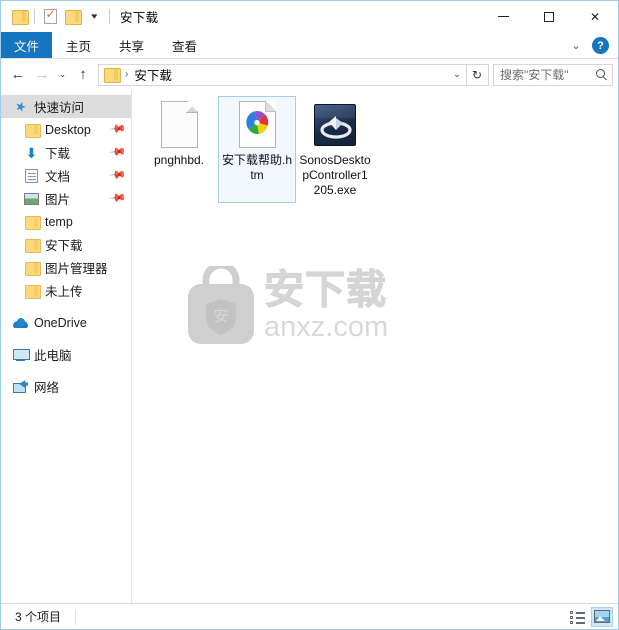 This screenshot has width=619, height=630. Describe the element at coordinates (577, 617) in the screenshot. I see `details-view-button` at that location.